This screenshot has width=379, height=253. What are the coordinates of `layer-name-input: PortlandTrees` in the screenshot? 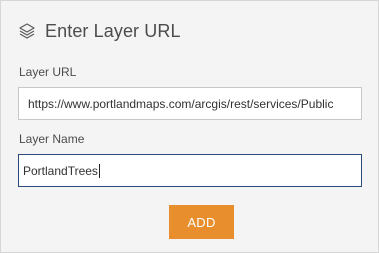 It's located at (190, 170).